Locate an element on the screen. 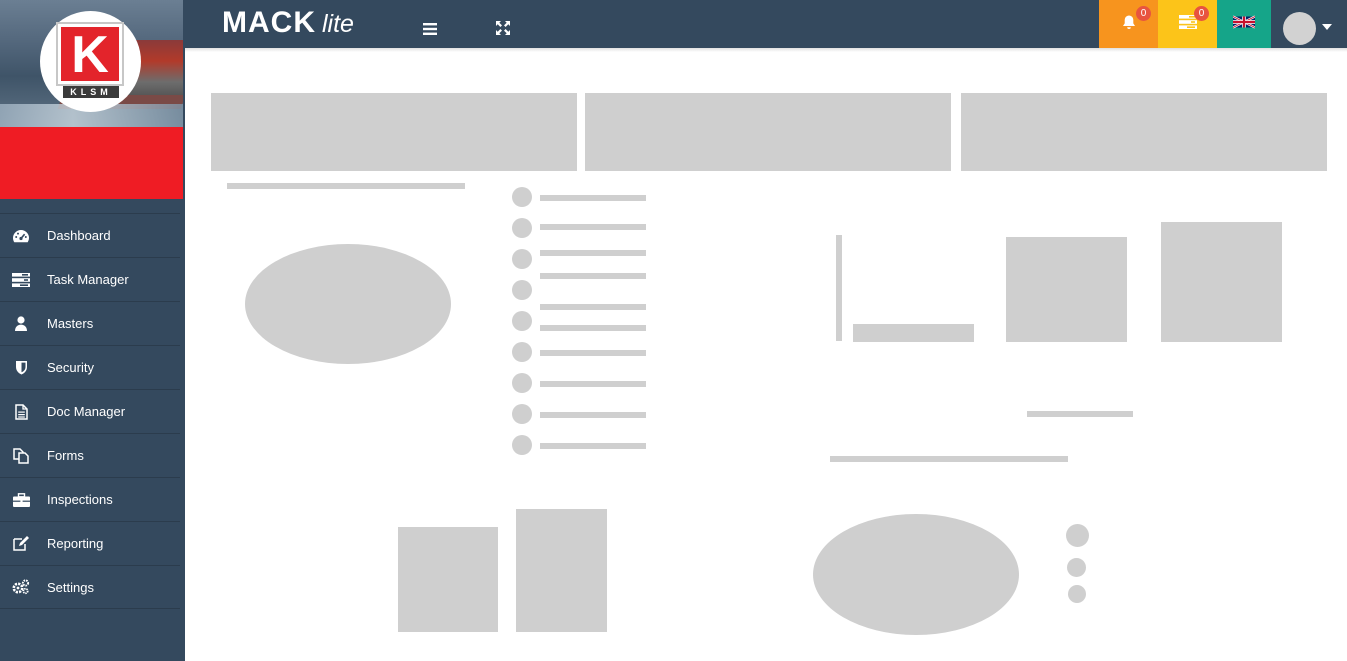  sidebar-item-settings: Settings is located at coordinates (90, 587).